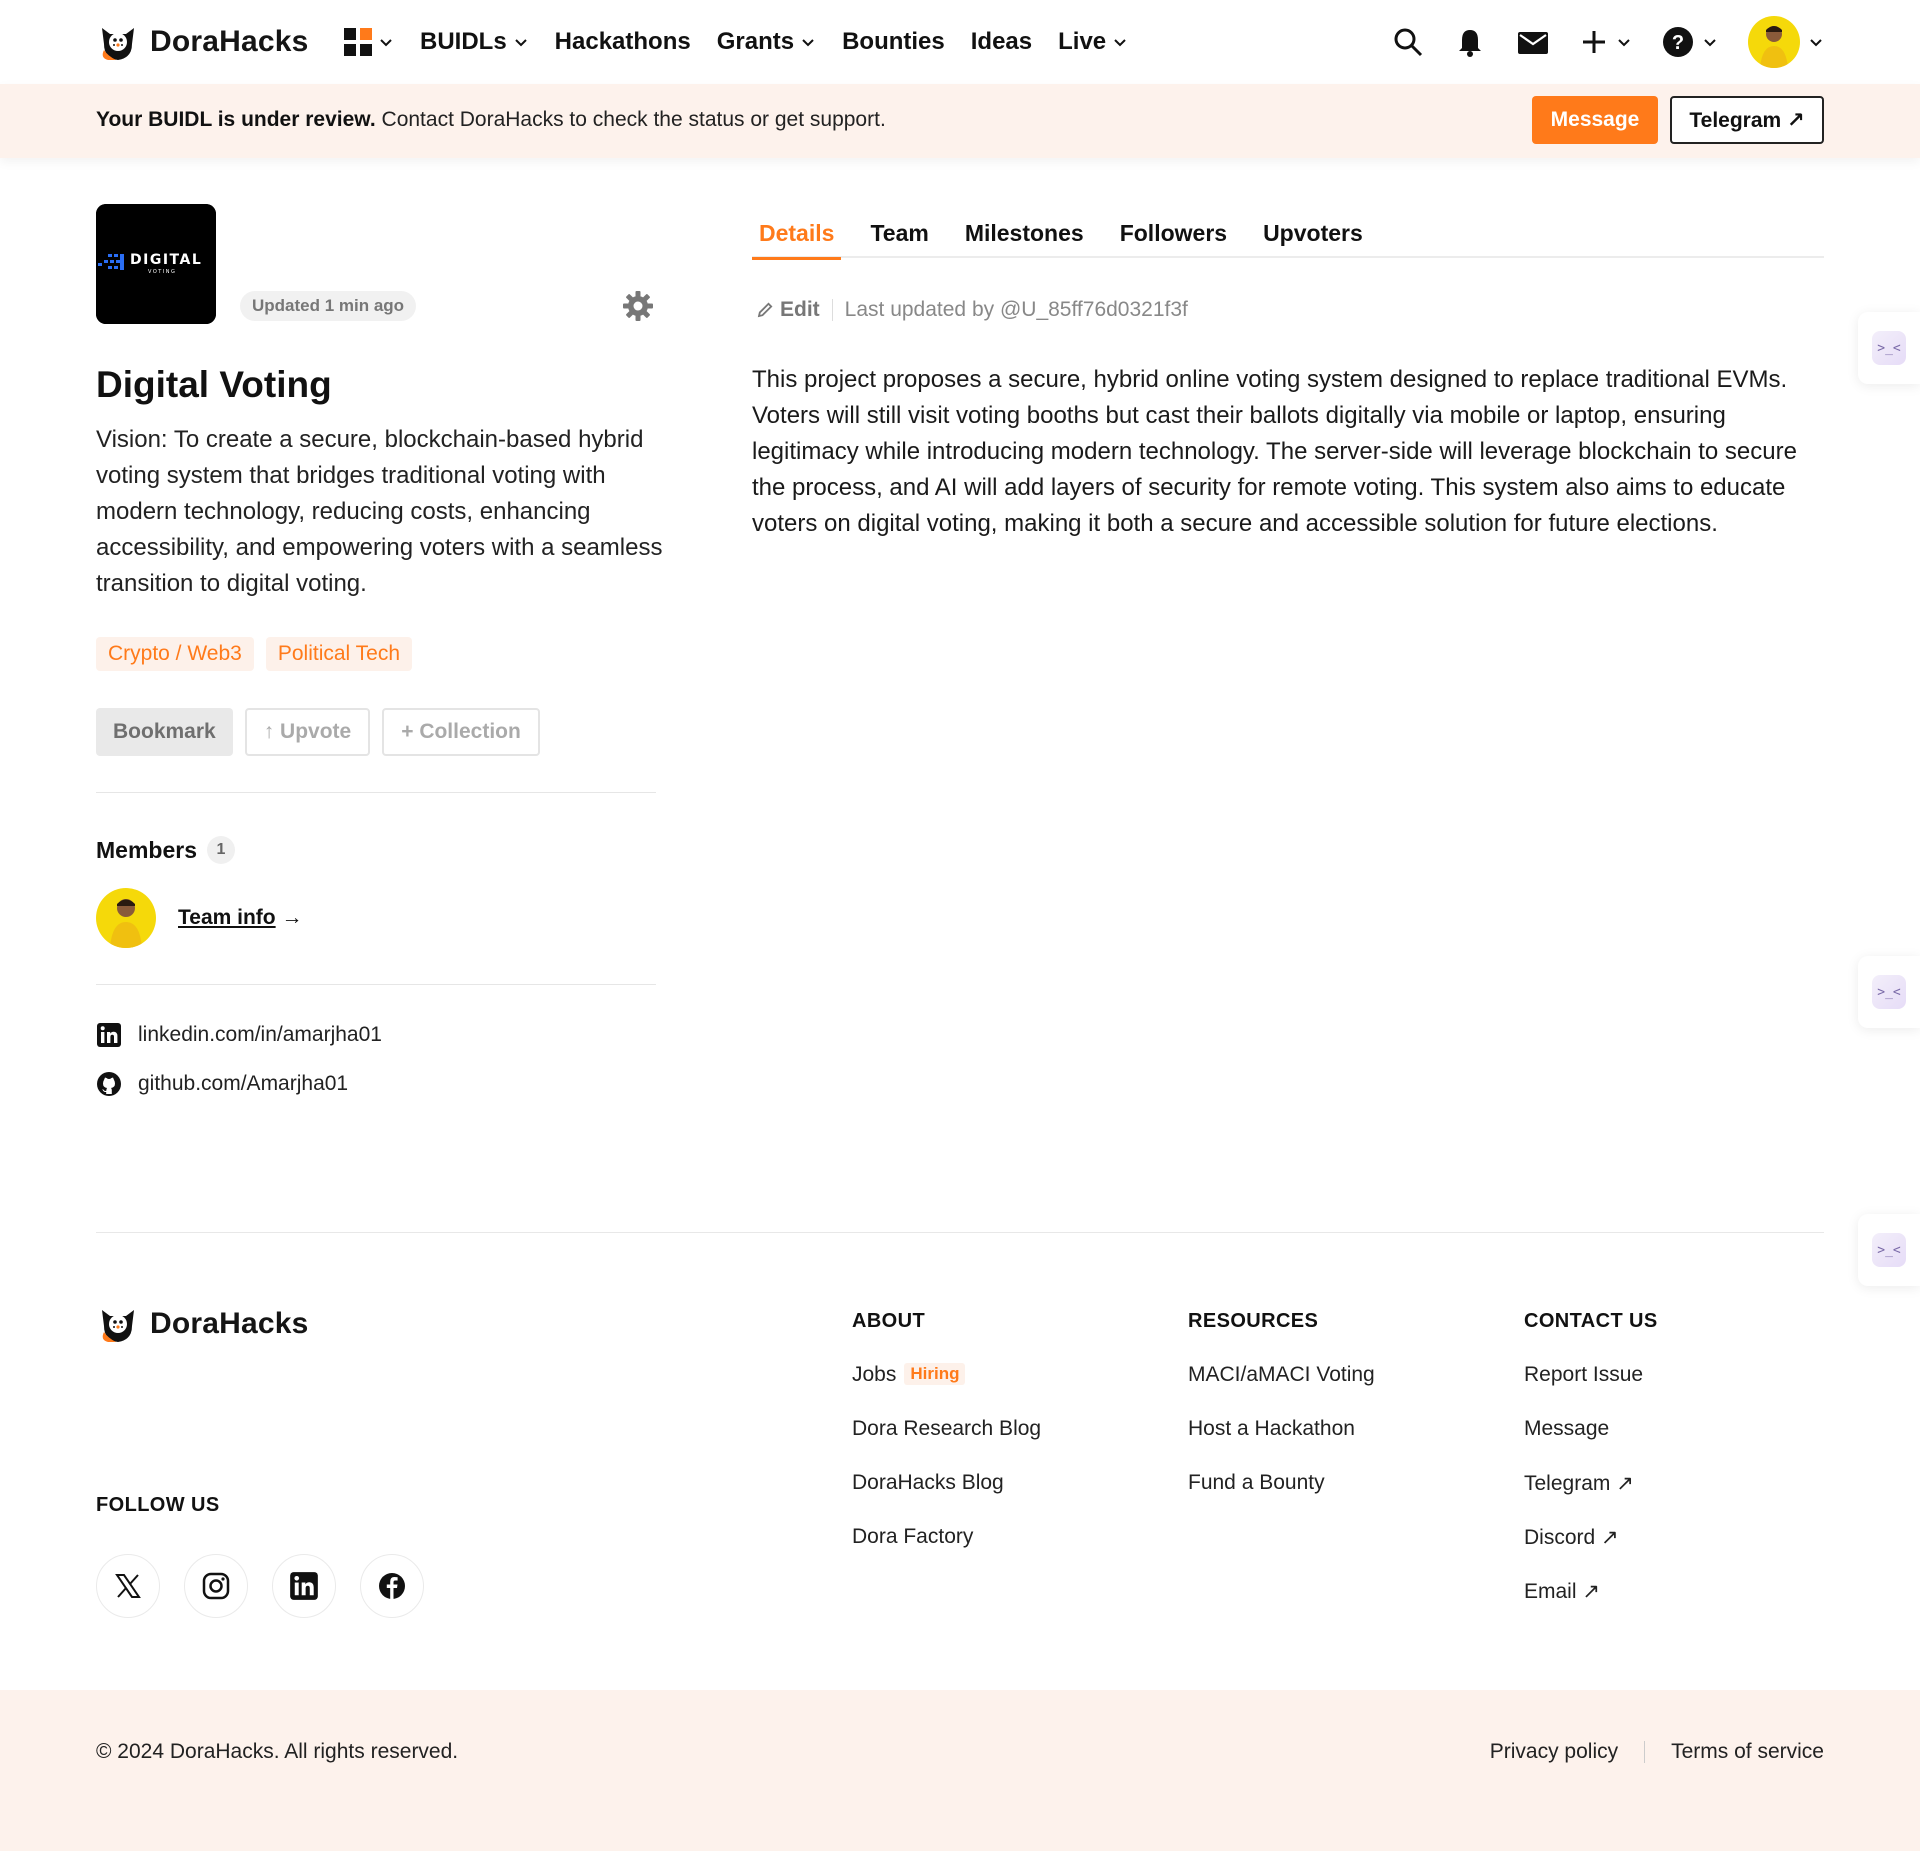 The image size is (1920, 1851). Describe the element at coordinates (222, 1084) in the screenshot. I see `github-link: github.com/Amarjha01` at that location.